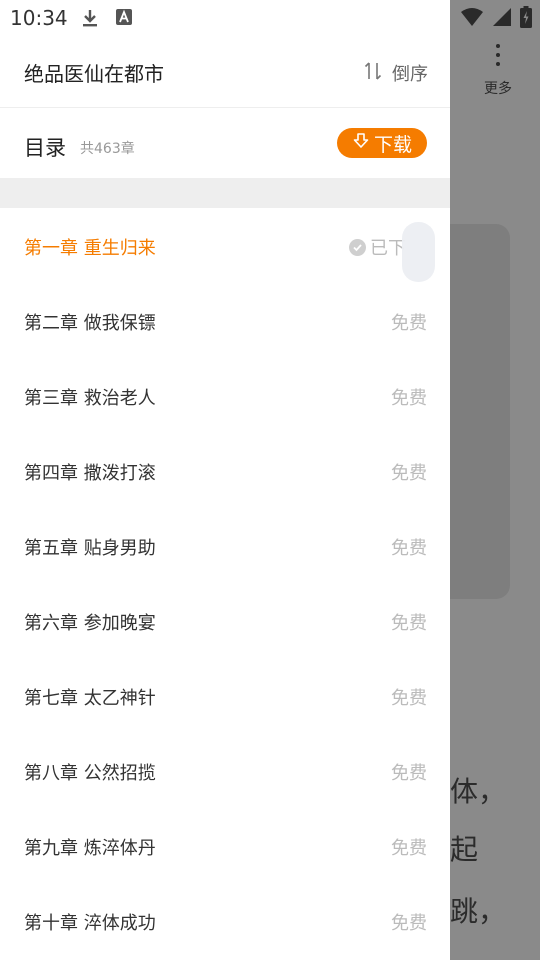  I want to click on chapter-title: 第六章 参加晚宴, so click(90, 623).